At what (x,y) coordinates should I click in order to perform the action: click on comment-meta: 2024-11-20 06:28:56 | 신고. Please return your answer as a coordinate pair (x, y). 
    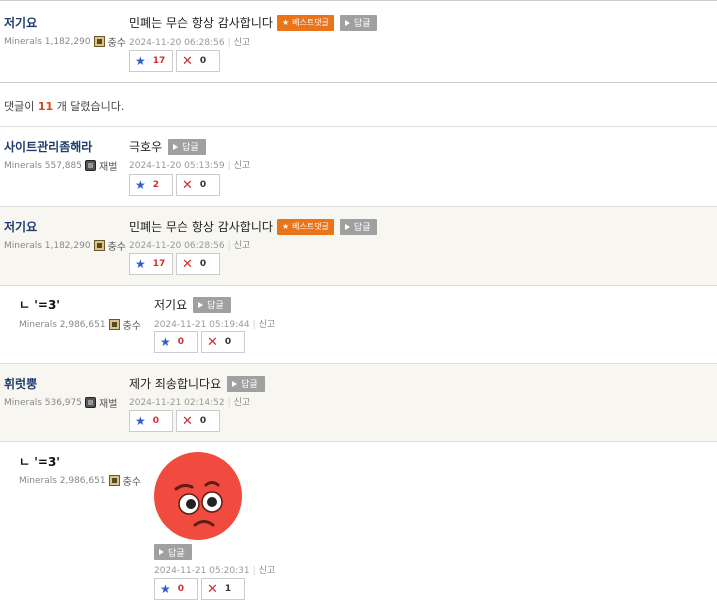
    Looking at the image, I should click on (190, 246).